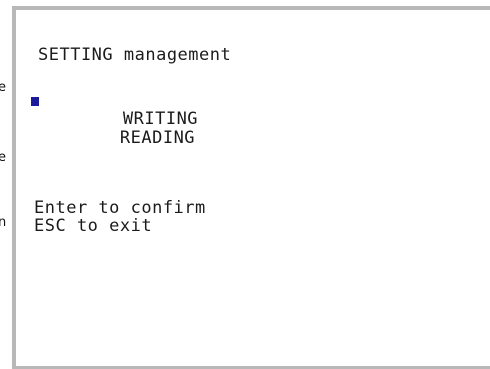  Describe the element at coordinates (157, 138) in the screenshot. I see `menu-item-label: READING` at that location.